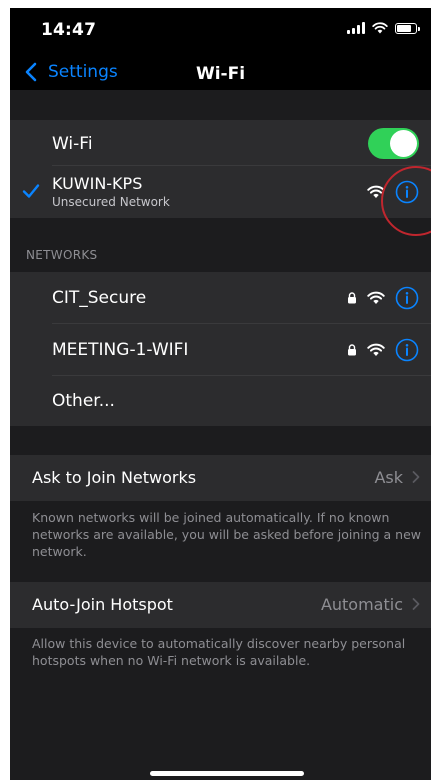  Describe the element at coordinates (120, 350) in the screenshot. I see `network-name: MEETING-1-WIFI` at that location.